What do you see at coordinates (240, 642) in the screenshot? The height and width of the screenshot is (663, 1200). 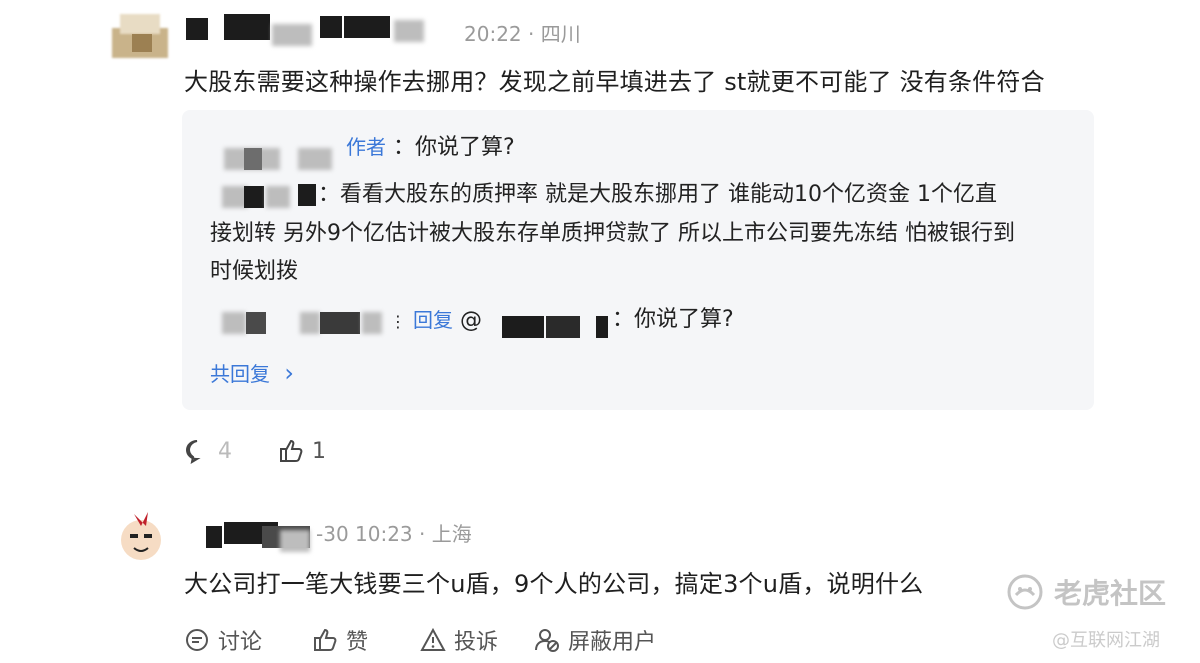 I see `discuss-label: 讨论` at bounding box center [240, 642].